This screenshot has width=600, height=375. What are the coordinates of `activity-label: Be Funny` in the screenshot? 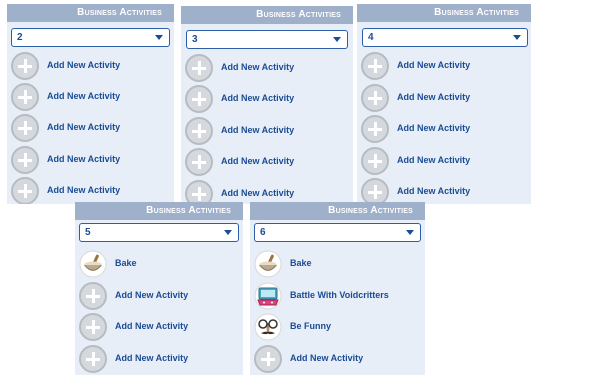 It's located at (311, 326).